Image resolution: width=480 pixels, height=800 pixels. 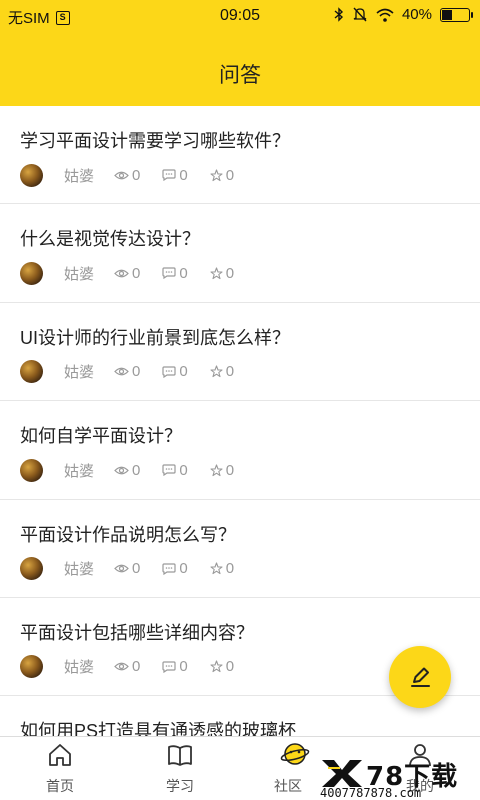 I want to click on compose-button, so click(x=420, y=677).